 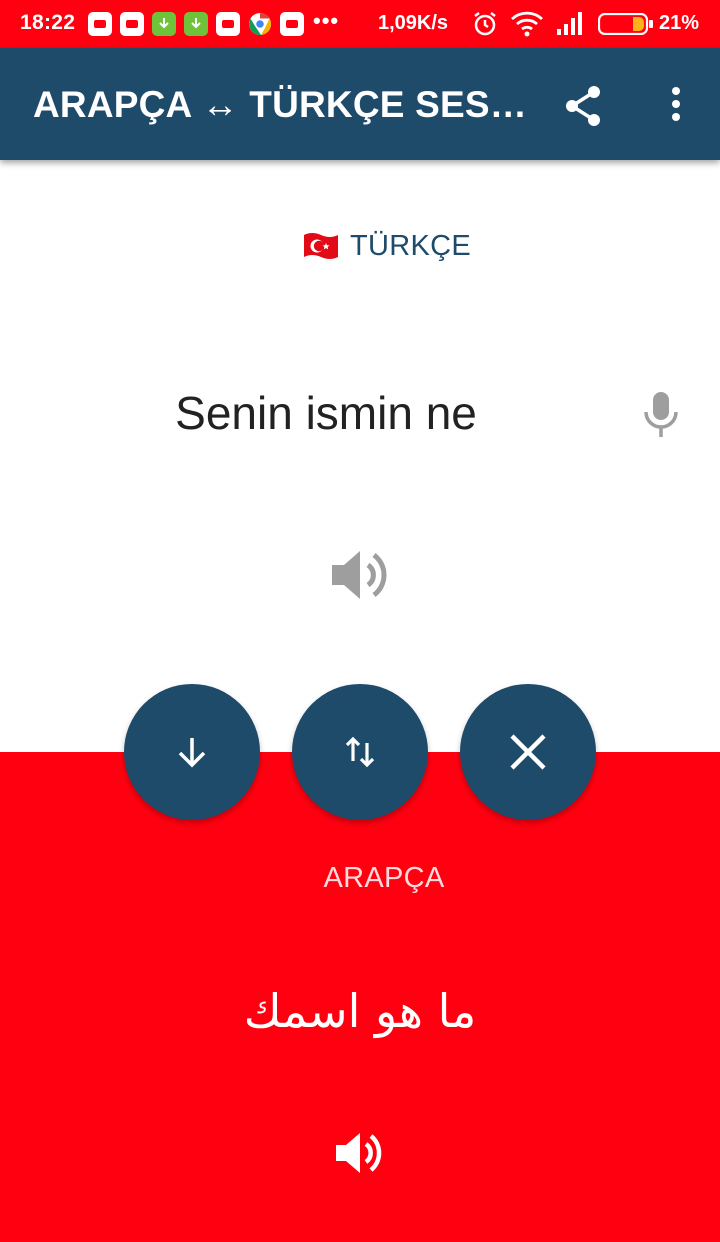 I want to click on source-speak-button, so click(x=360, y=575).